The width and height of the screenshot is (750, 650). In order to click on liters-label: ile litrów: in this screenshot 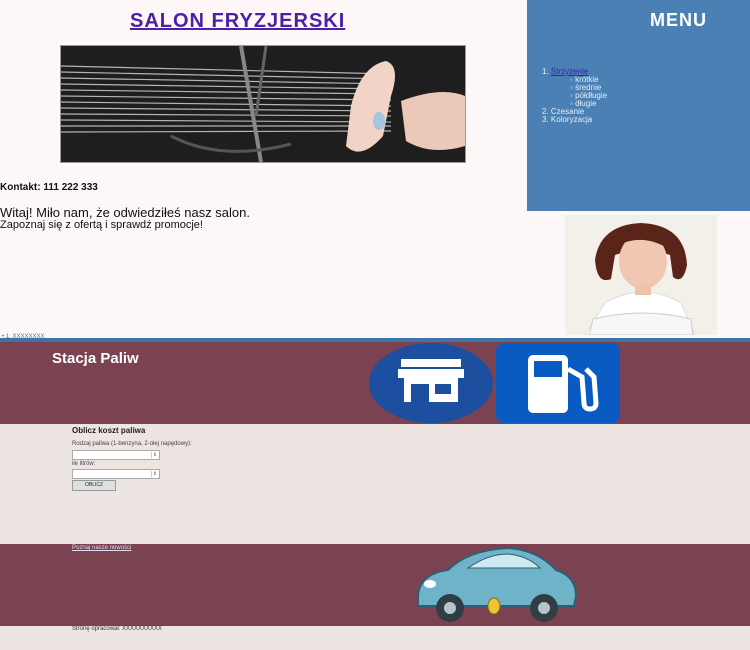, I will do `click(84, 464)`.